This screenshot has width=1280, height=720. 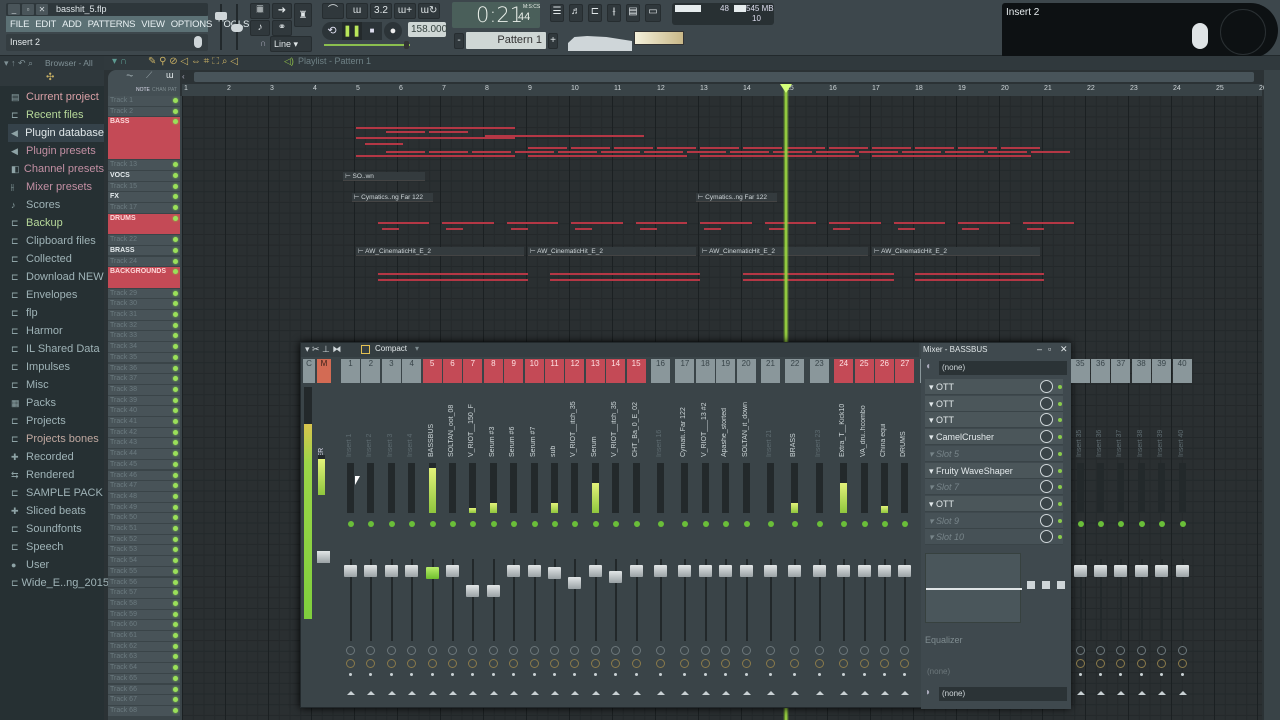 I want to click on insert-name: sub, so click(x=555, y=422).